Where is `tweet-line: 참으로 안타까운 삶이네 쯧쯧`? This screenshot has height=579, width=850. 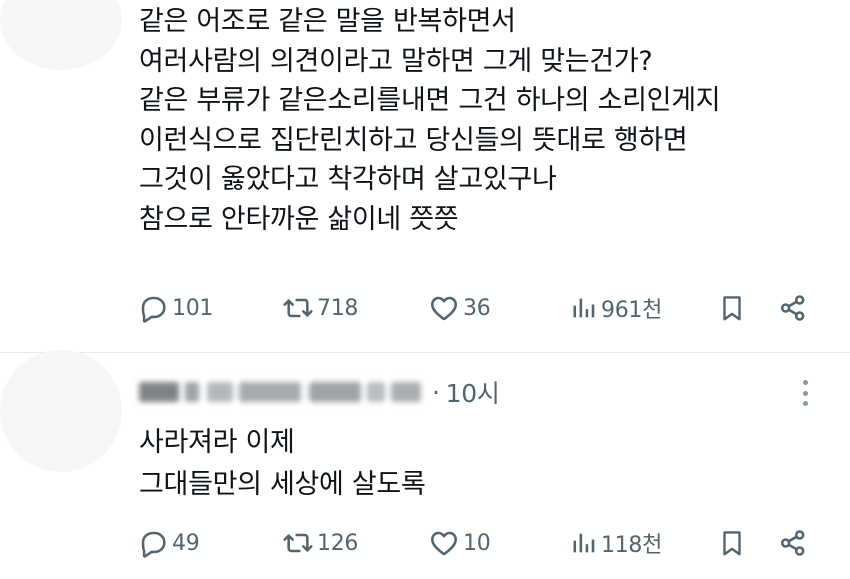
tweet-line: 참으로 안타까운 삶이네 쯧쯧 is located at coordinates (299, 219).